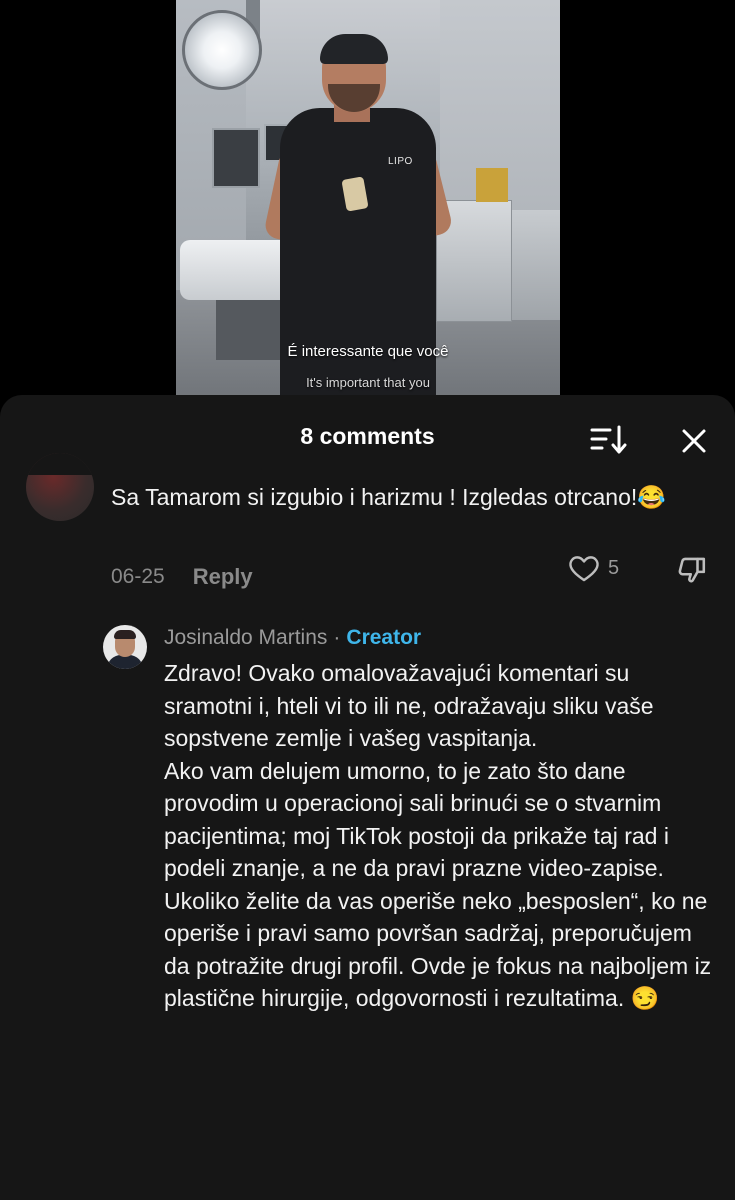 Image resolution: width=735 pixels, height=1200 pixels. I want to click on creator-avatar, so click(125, 647).